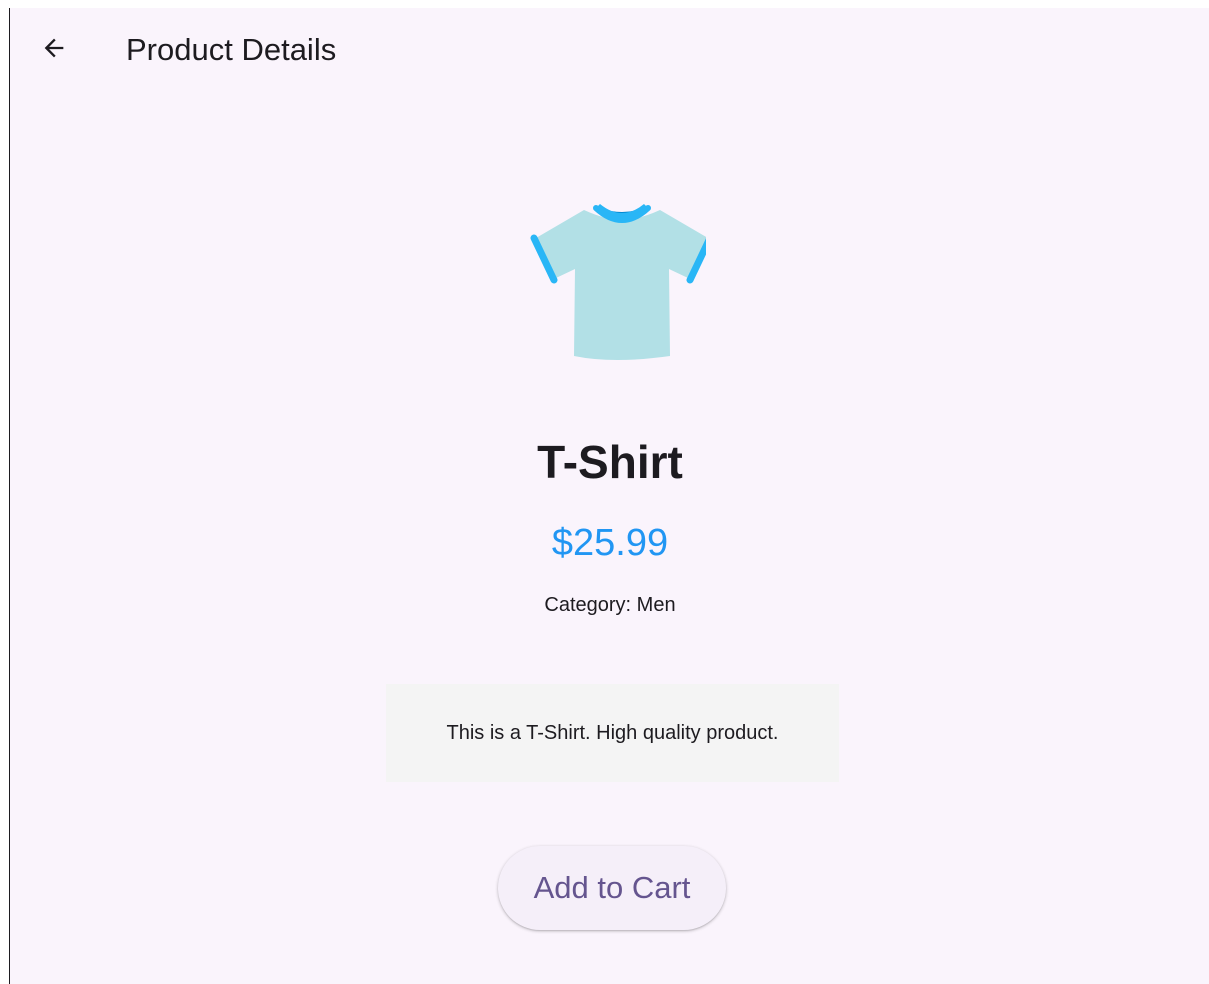 The image size is (1209, 984). What do you see at coordinates (609, 50) in the screenshot?
I see `app-bar: Product Details` at bounding box center [609, 50].